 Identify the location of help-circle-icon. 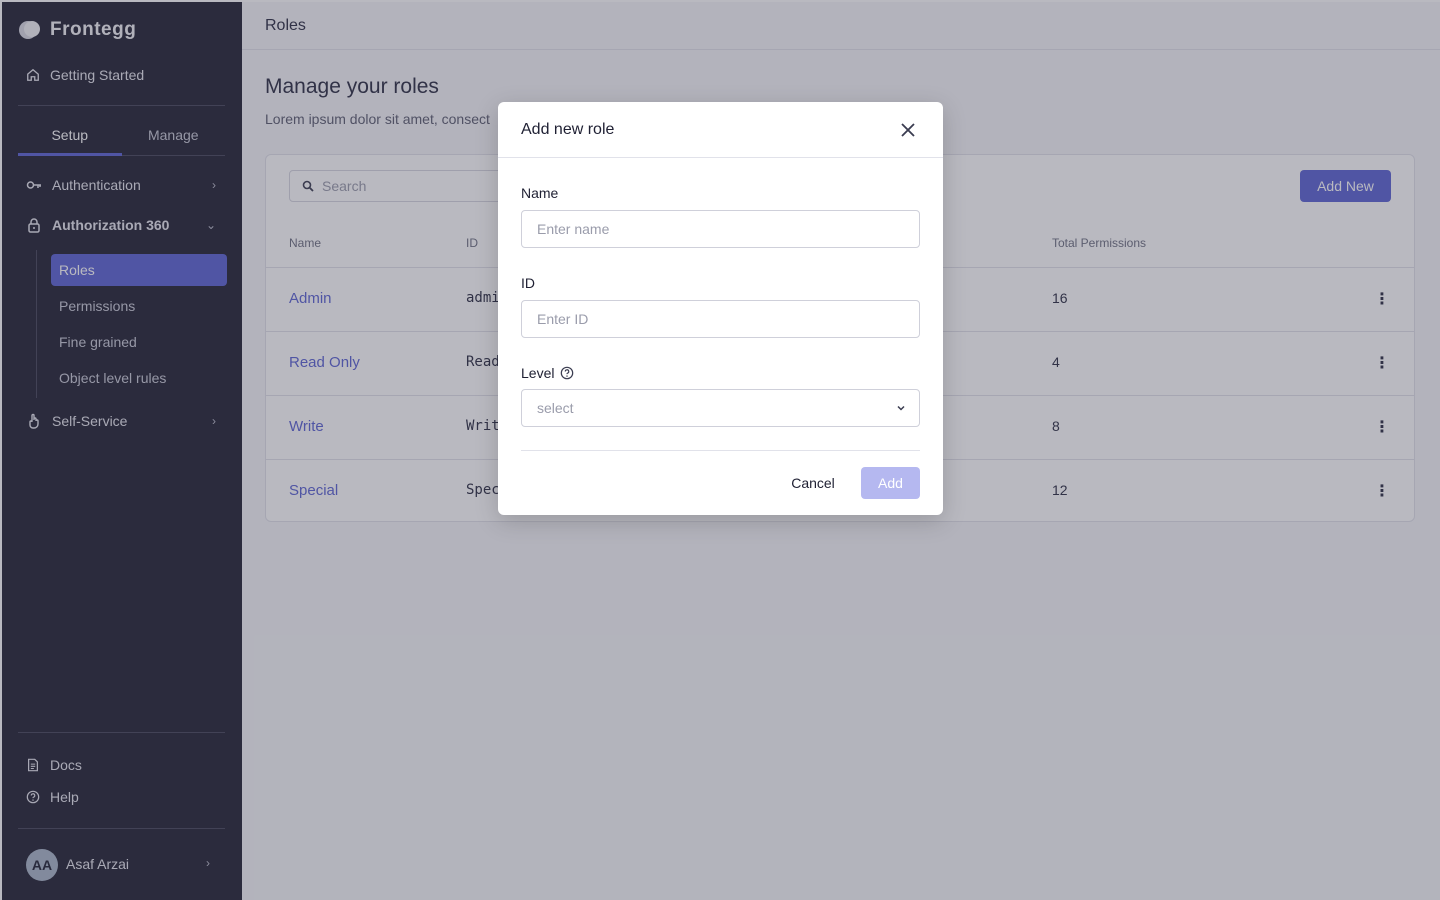
(567, 373).